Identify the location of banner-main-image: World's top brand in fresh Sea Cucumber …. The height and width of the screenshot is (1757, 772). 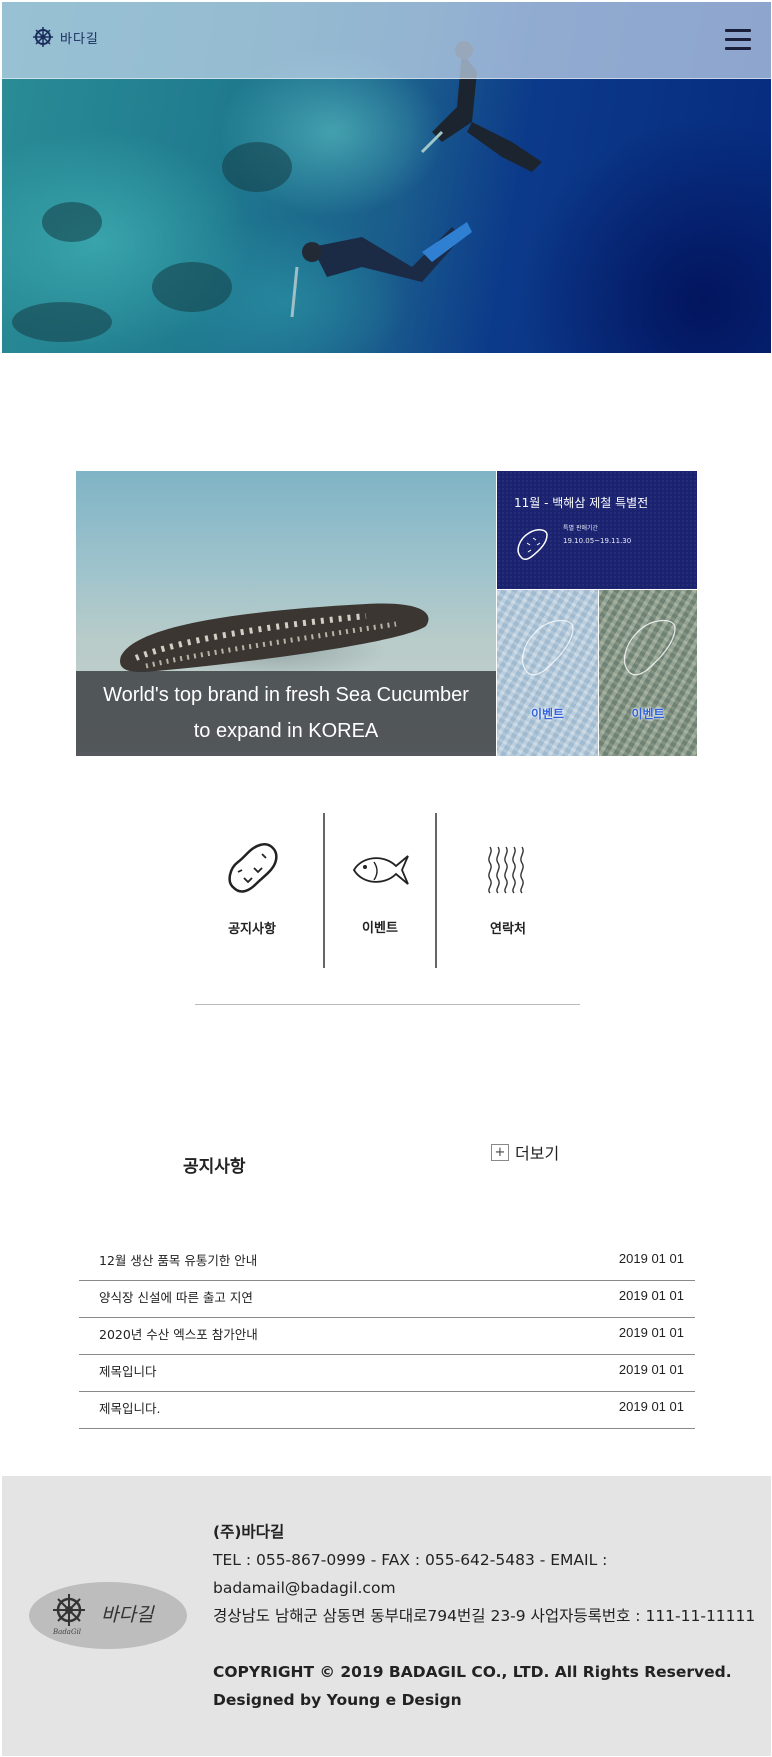
(286, 613).